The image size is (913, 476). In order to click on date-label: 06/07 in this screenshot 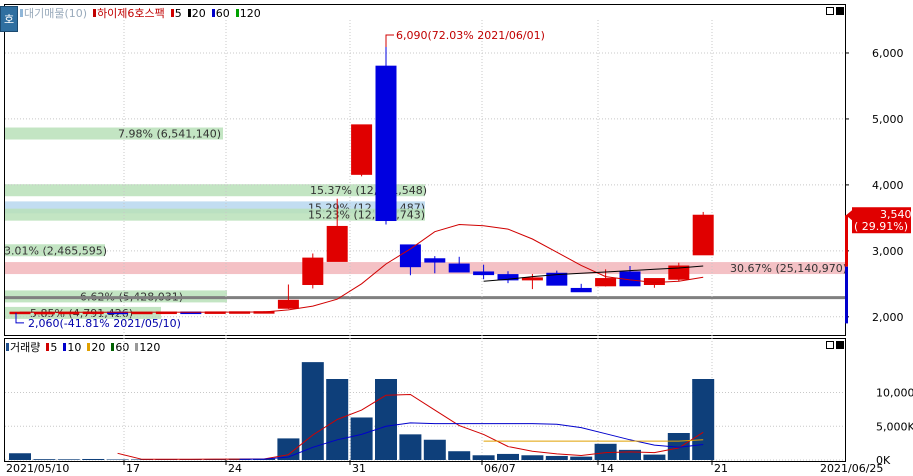, I will do `click(500, 468)`.